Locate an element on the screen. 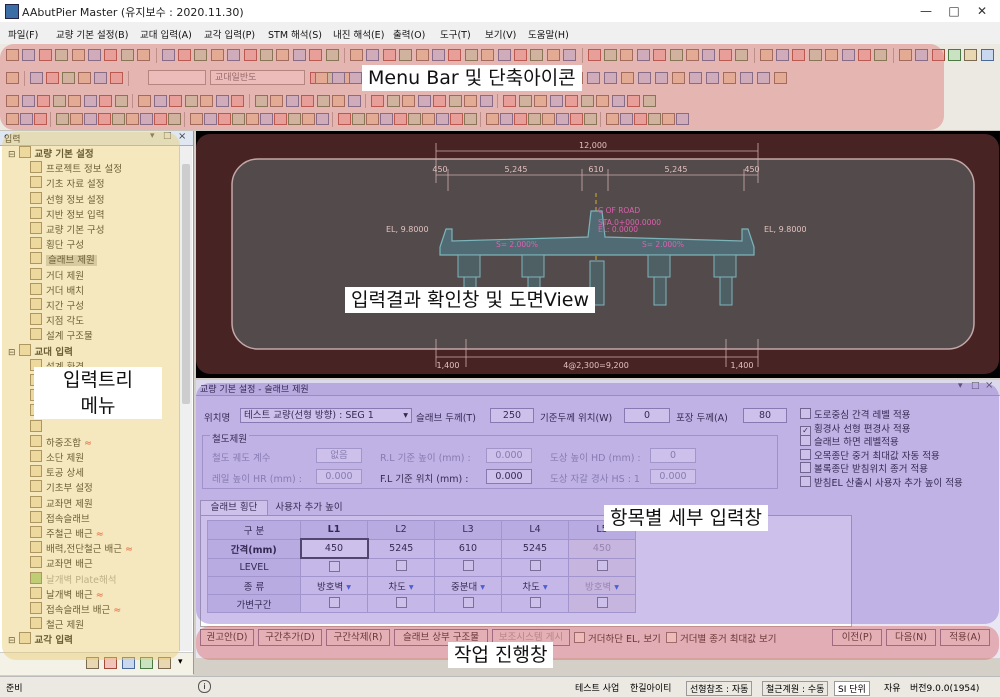 The image size is (1000, 697). status-rebar-mode: 철근계원 : 수동 is located at coordinates (795, 688).